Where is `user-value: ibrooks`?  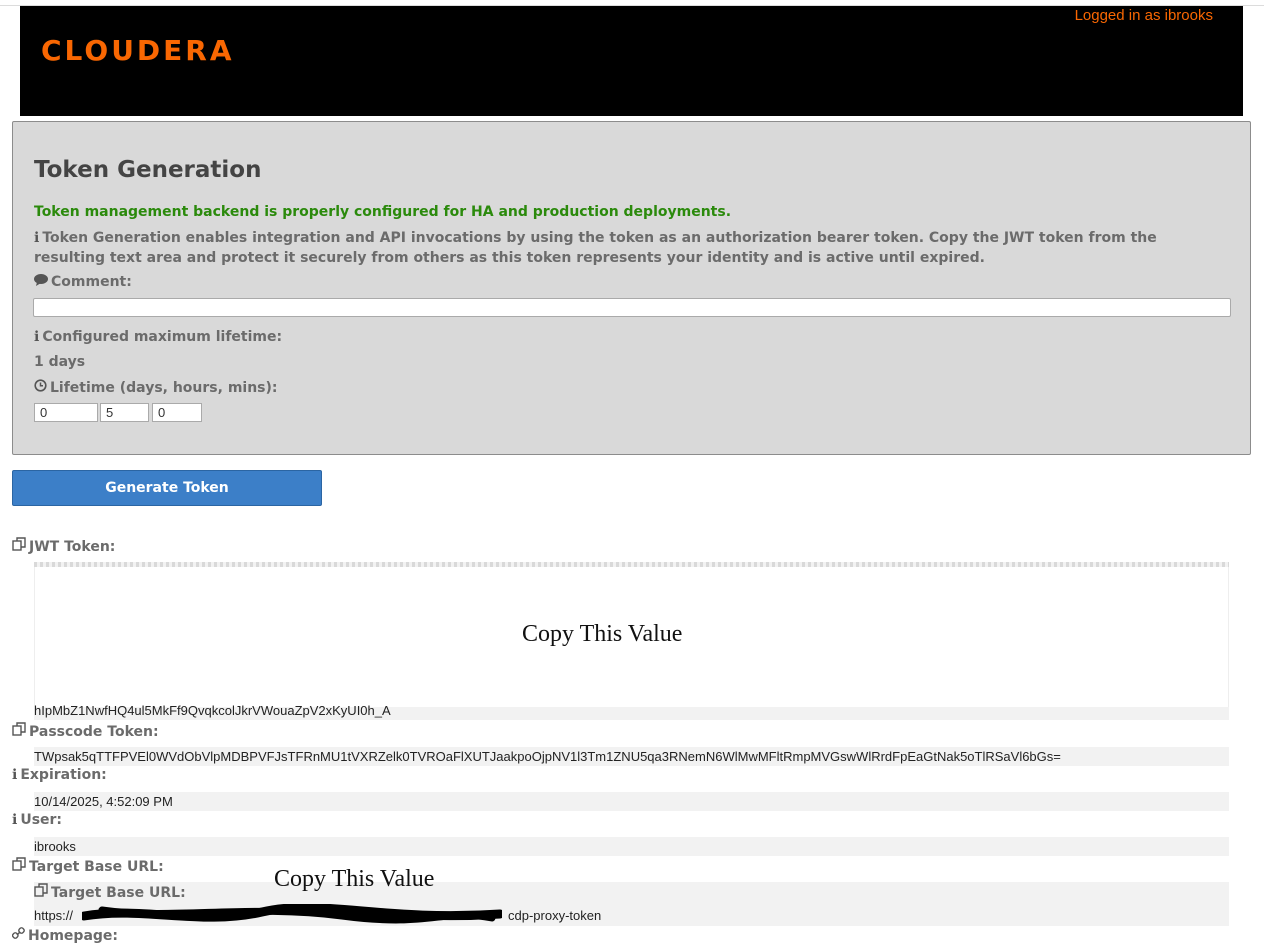
user-value: ibrooks is located at coordinates (631, 846).